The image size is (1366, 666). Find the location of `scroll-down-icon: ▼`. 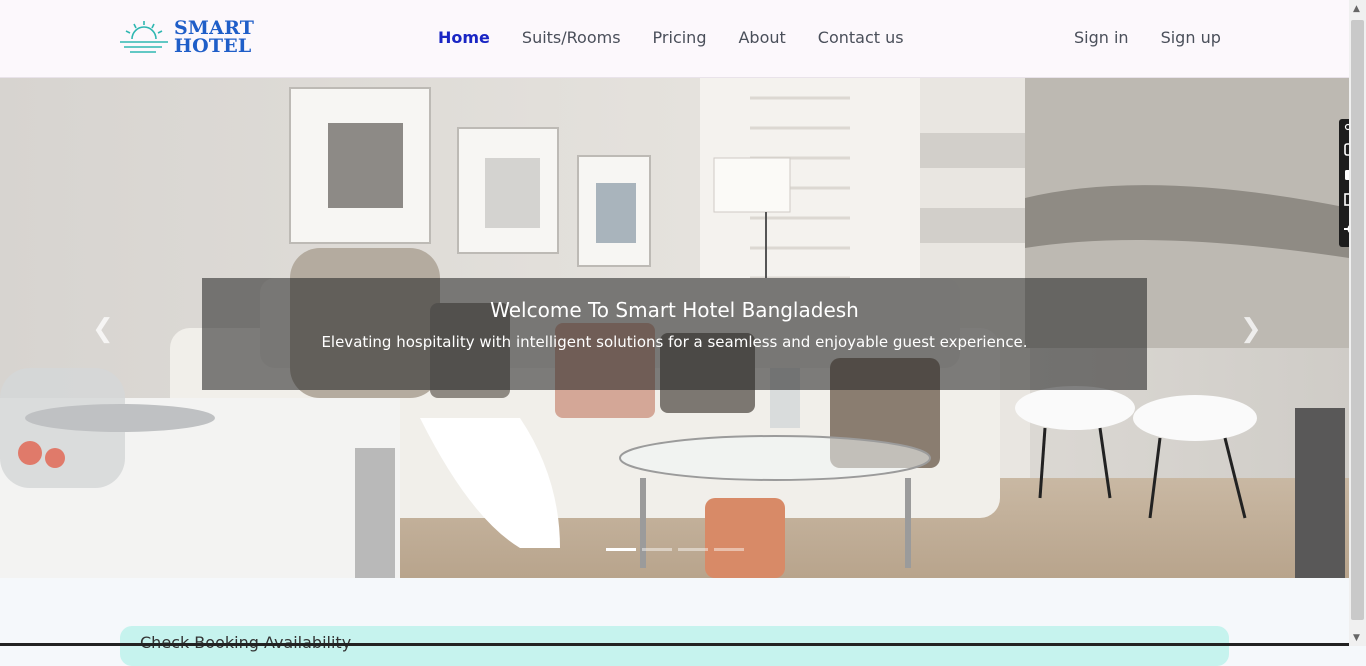

scroll-down-icon: ▼ is located at coordinates (1356, 638).